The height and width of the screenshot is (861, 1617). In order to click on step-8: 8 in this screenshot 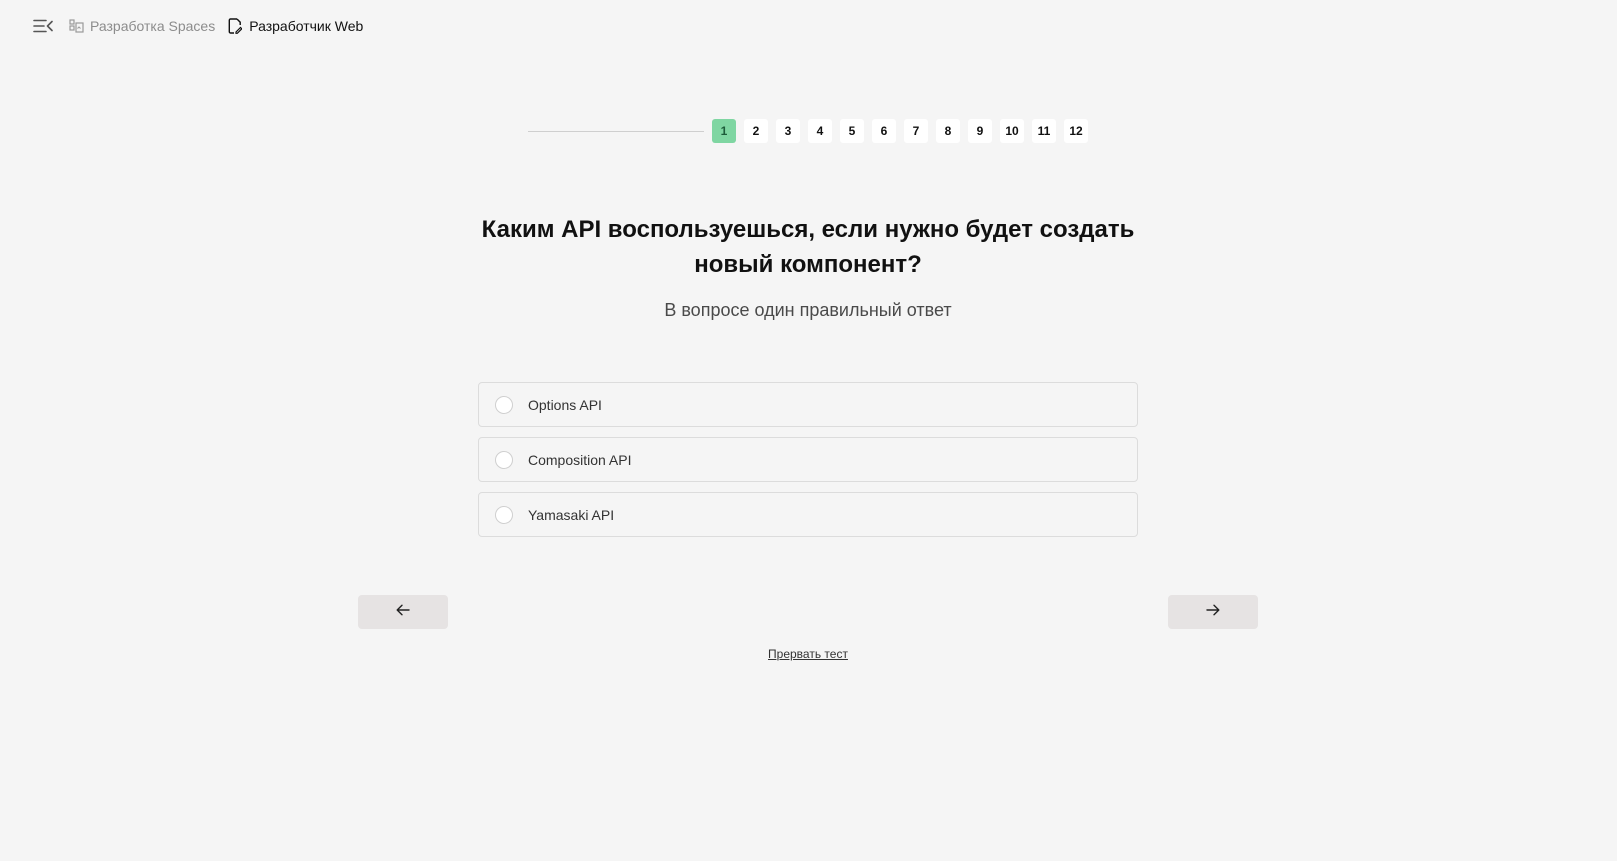, I will do `click(948, 131)`.